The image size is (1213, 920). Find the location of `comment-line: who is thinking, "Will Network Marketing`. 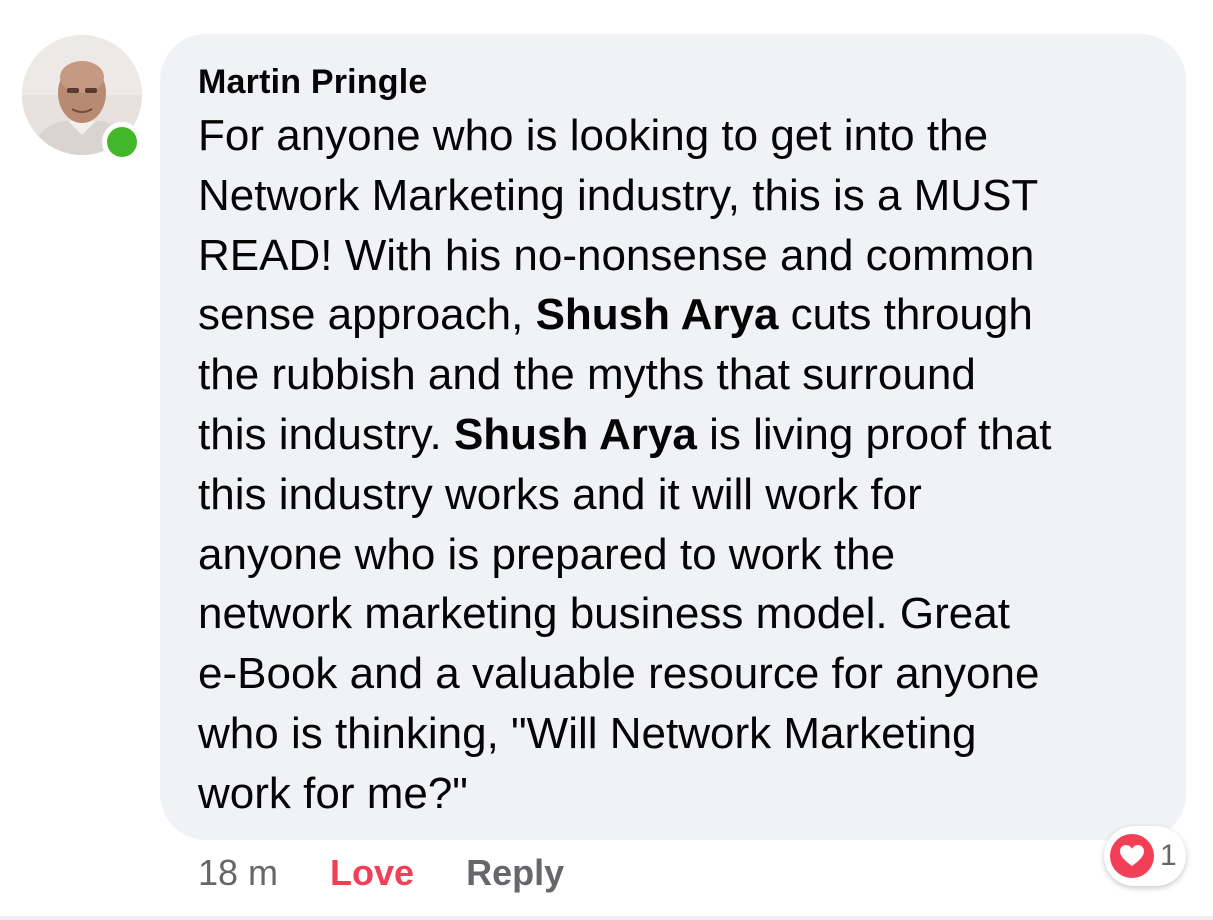

comment-line: who is thinking, "Will Network Marketing is located at coordinates (674, 734).